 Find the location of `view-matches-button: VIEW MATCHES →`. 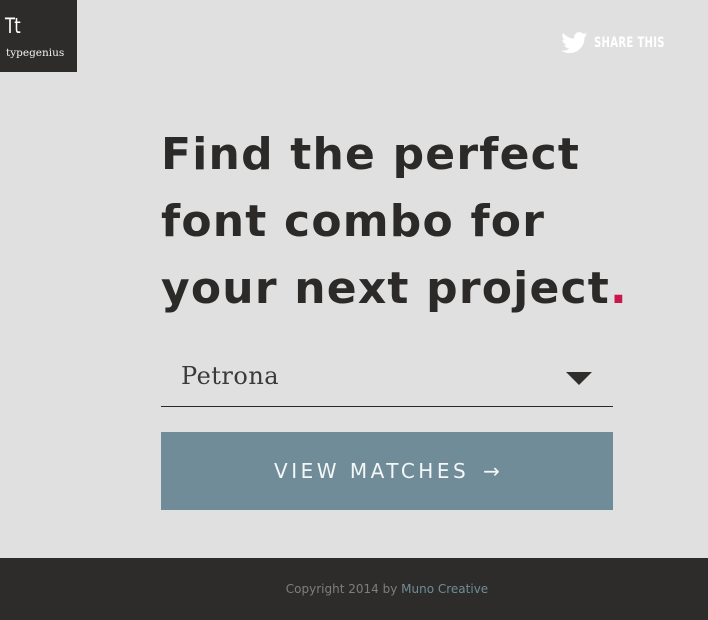

view-matches-button: VIEW MATCHES → is located at coordinates (387, 471).